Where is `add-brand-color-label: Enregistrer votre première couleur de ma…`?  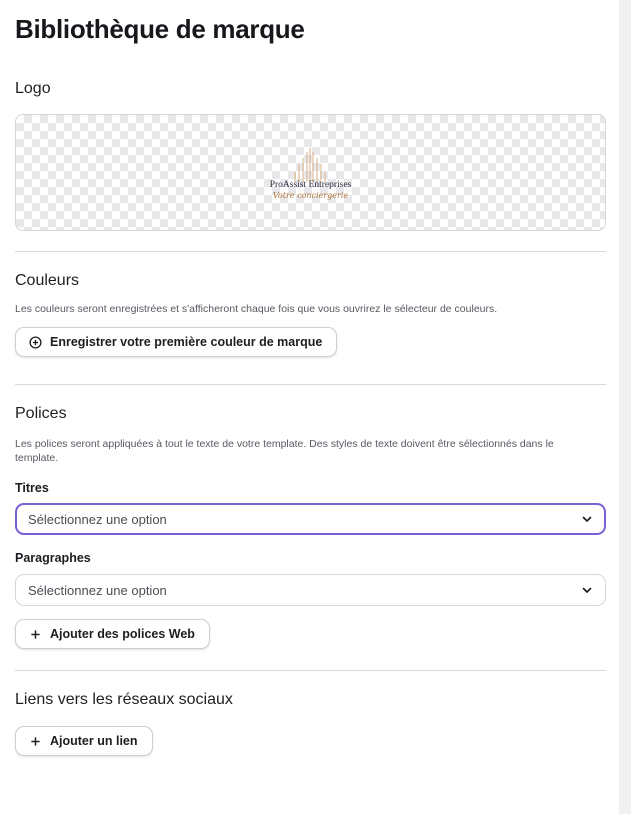 add-brand-color-label: Enregistrer votre première couleur de ma… is located at coordinates (186, 342).